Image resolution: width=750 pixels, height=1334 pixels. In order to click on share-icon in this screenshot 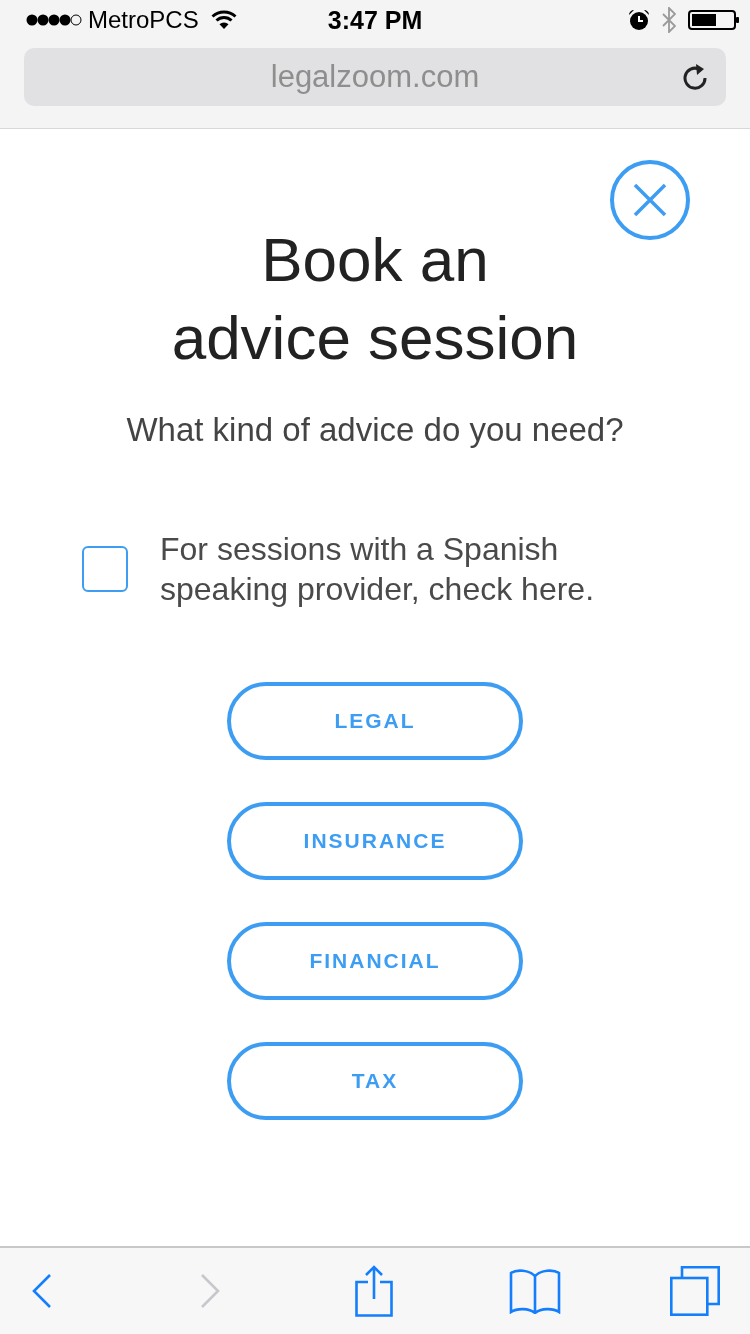, I will do `click(374, 1291)`.